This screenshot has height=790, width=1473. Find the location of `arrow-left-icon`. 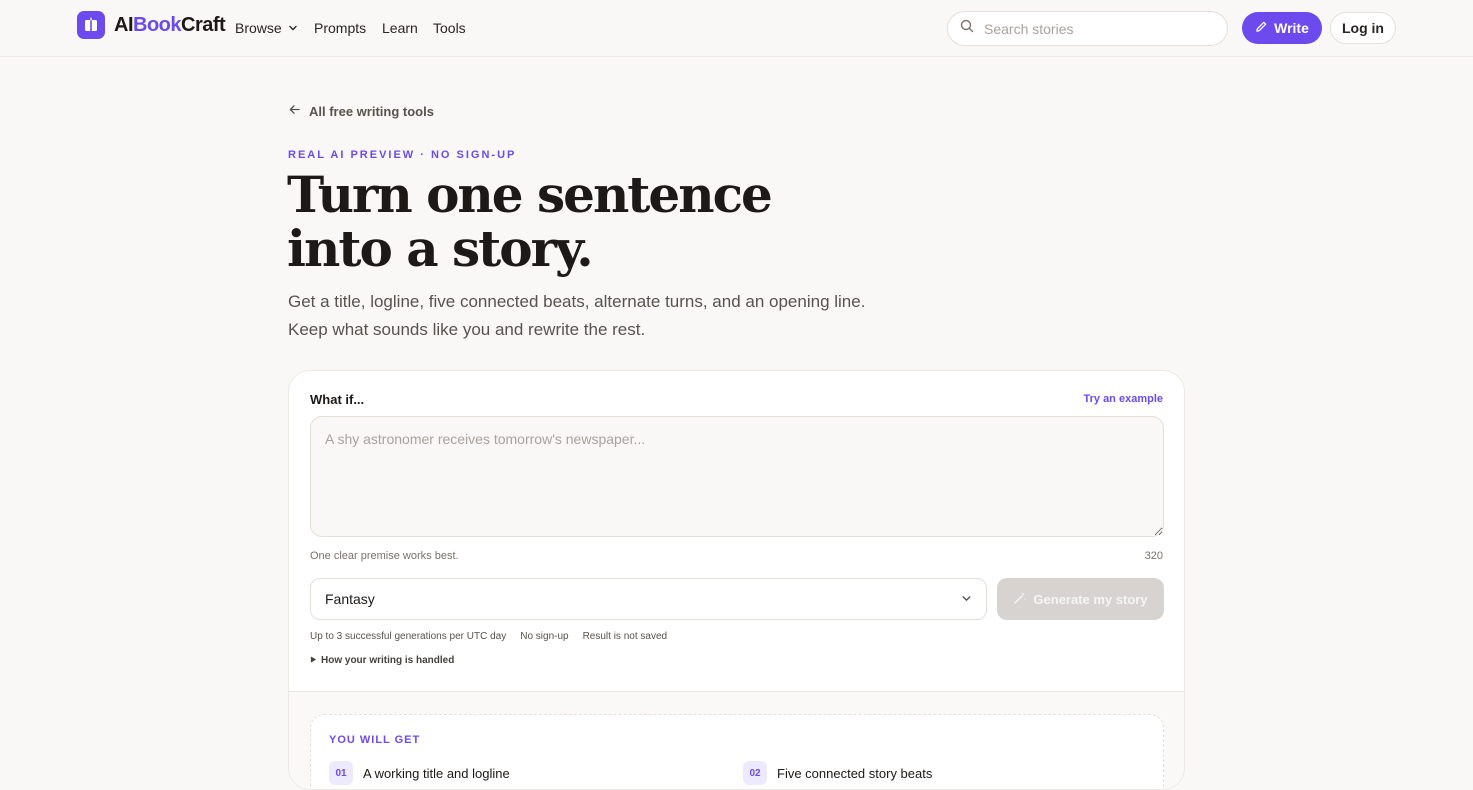

arrow-left-icon is located at coordinates (294, 111).